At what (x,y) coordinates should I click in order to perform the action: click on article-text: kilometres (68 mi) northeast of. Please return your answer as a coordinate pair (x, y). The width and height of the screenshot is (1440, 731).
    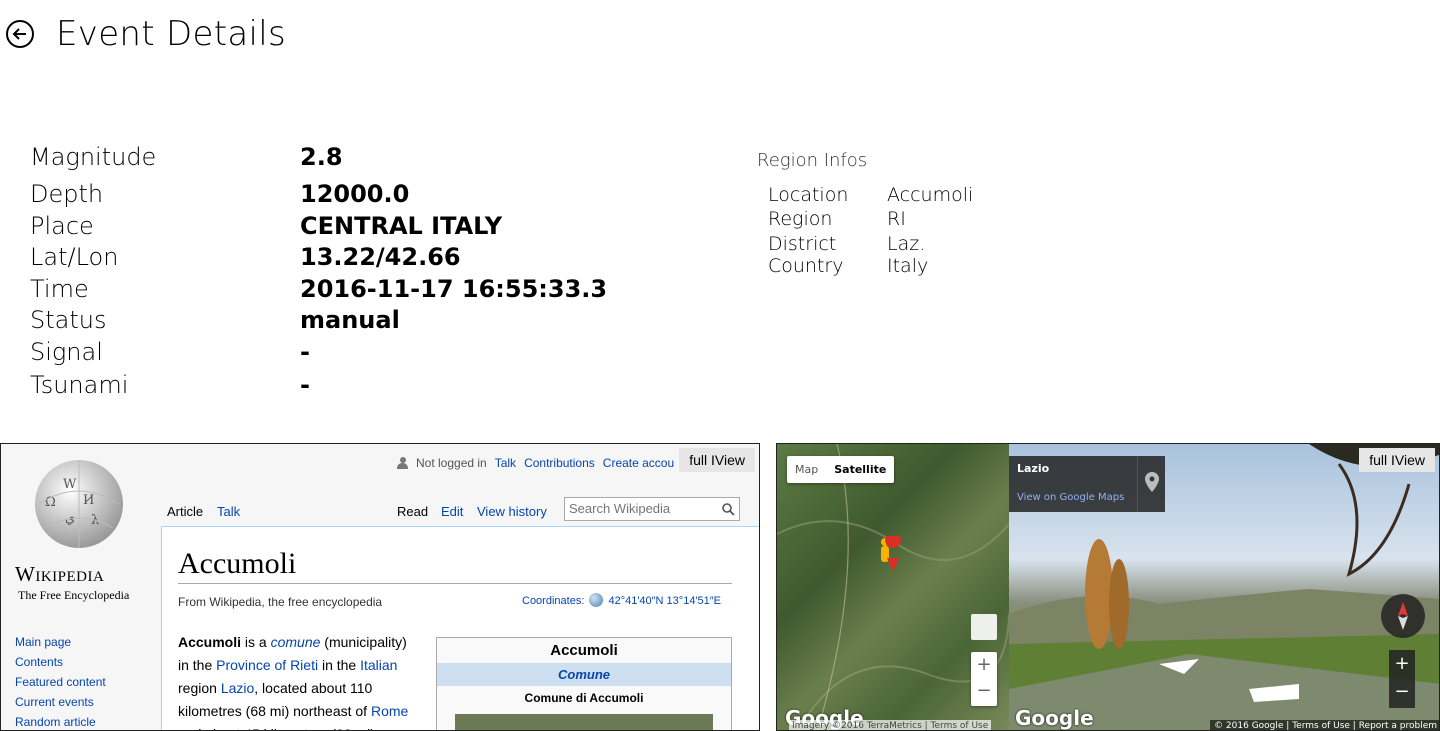
    Looking at the image, I should click on (274, 711).